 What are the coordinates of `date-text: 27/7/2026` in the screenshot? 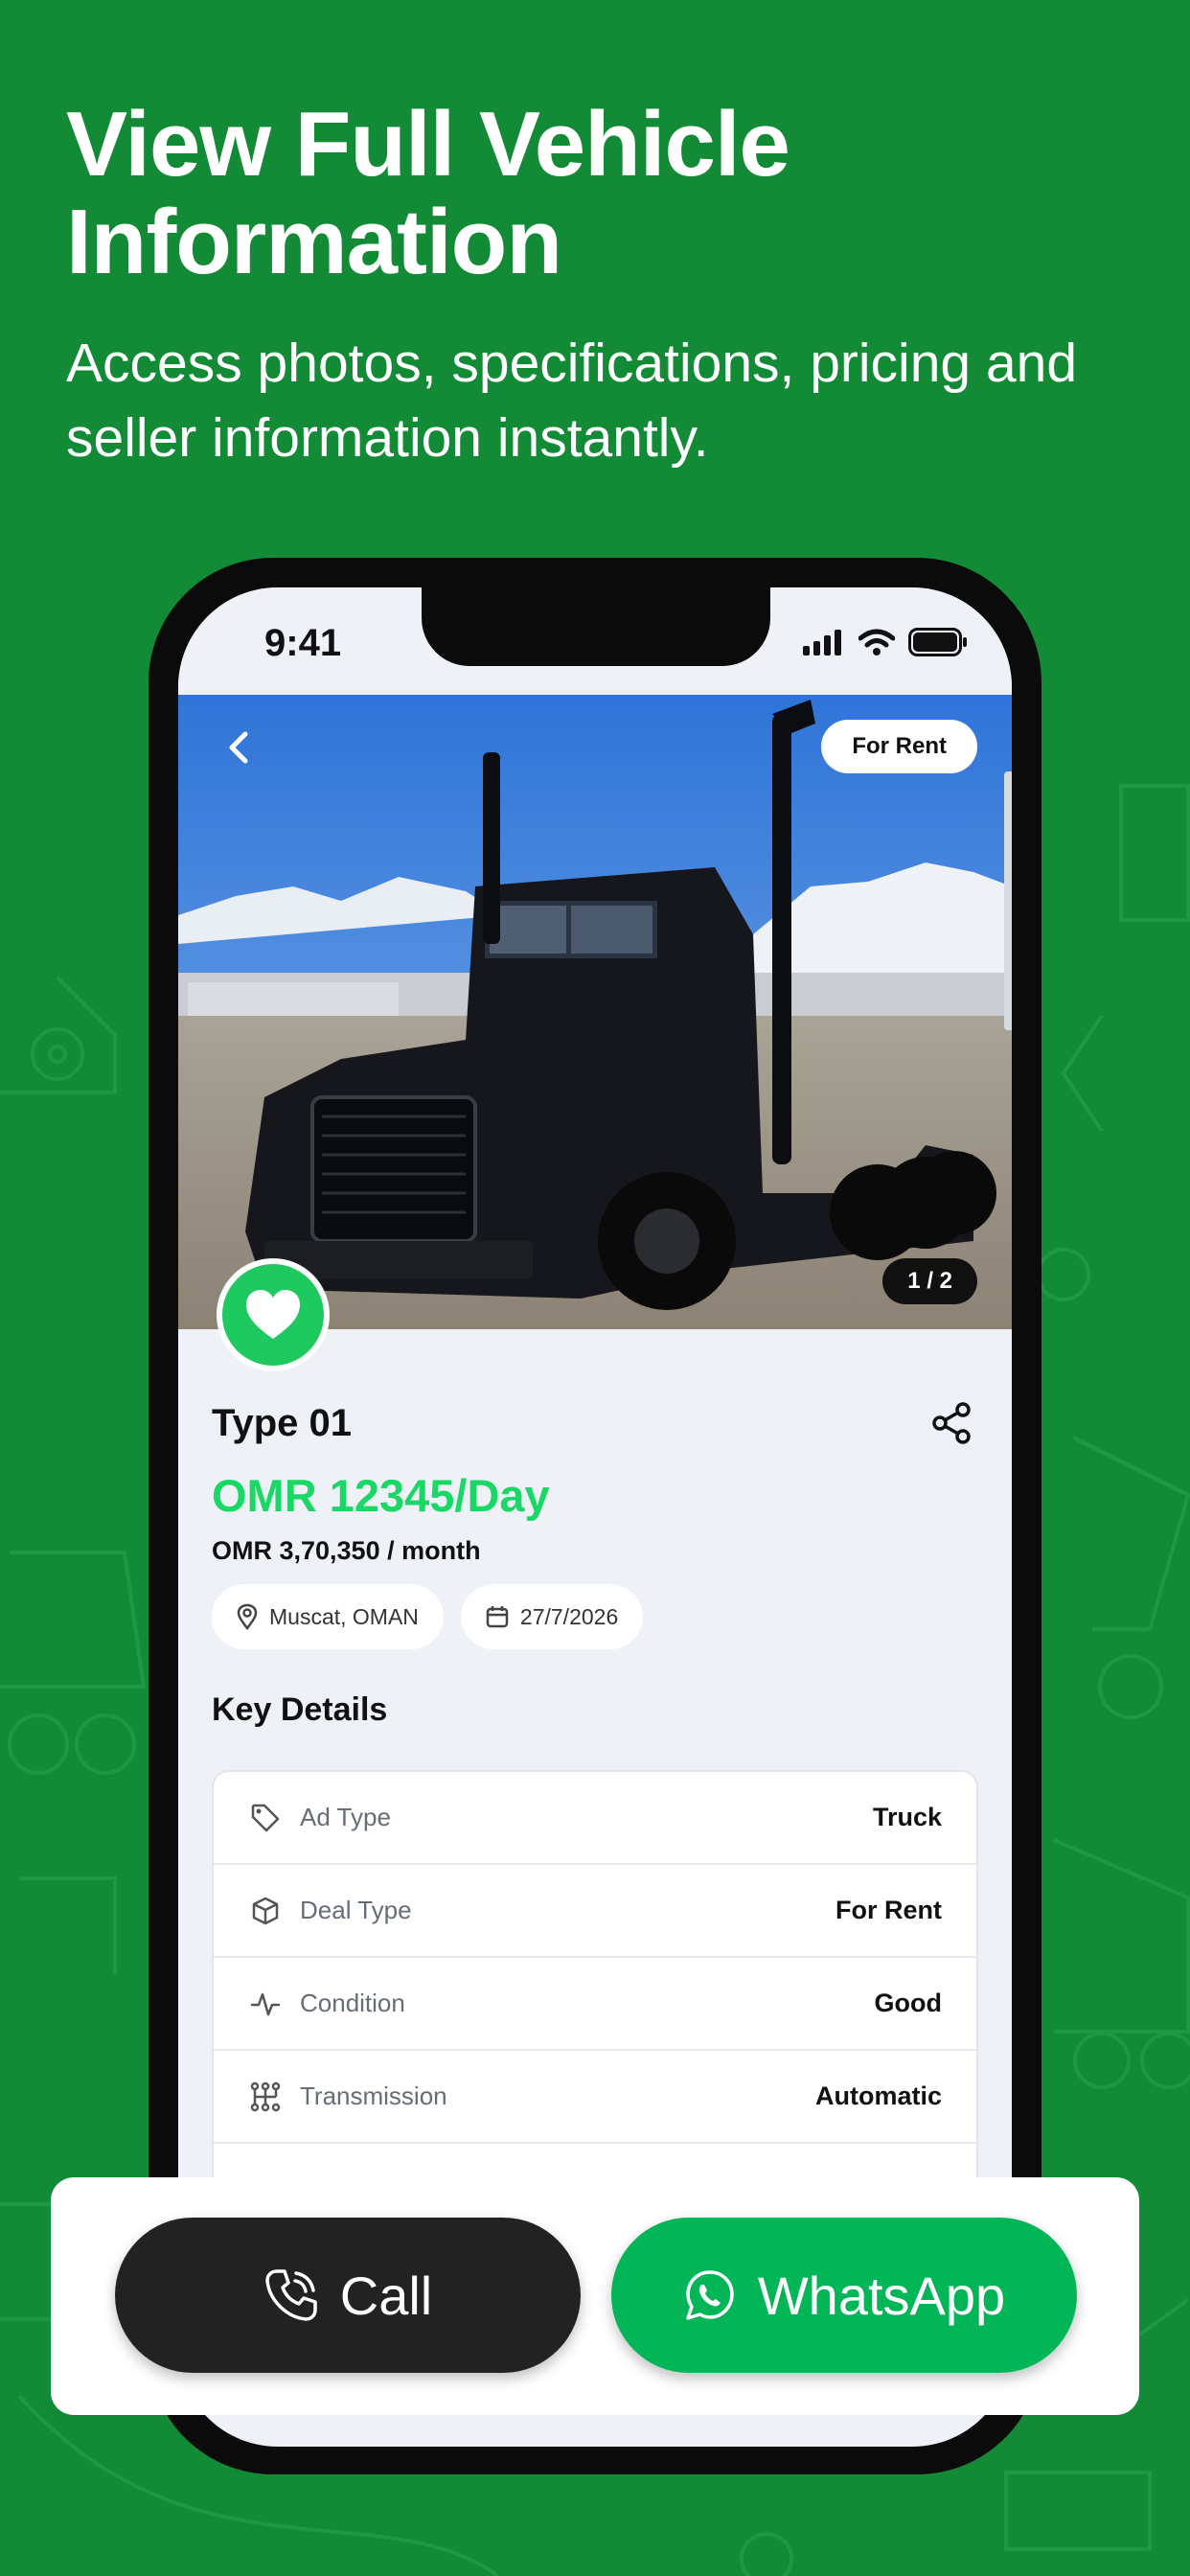 It's located at (569, 1616).